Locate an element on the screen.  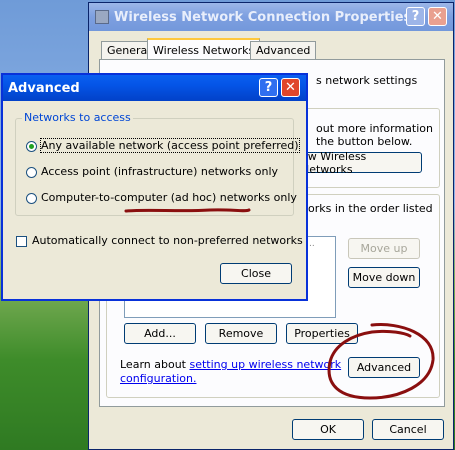
advanced-titlebar: Advanced ? ✕ is located at coordinates (154, 88).